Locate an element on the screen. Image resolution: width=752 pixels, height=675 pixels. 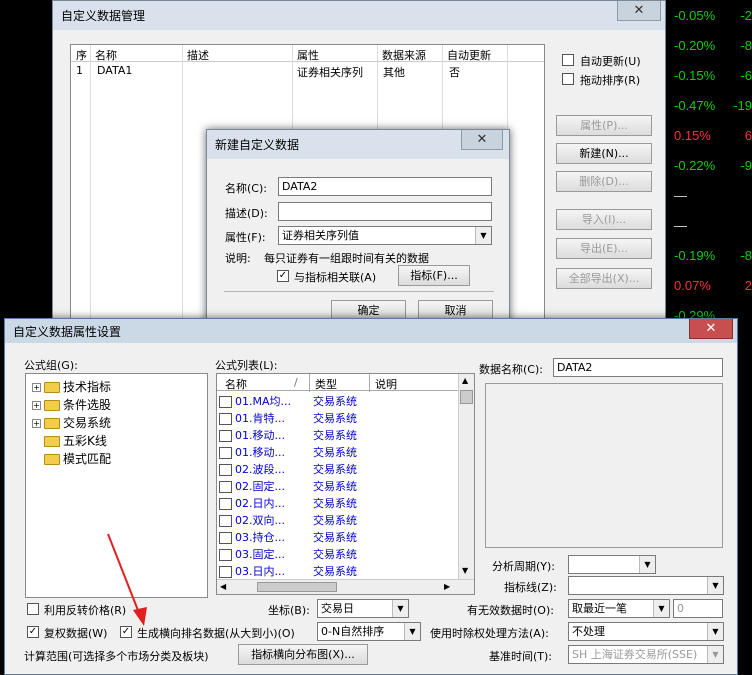
formula-list-vscroll: ▲ ▼ is located at coordinates (466, 476).